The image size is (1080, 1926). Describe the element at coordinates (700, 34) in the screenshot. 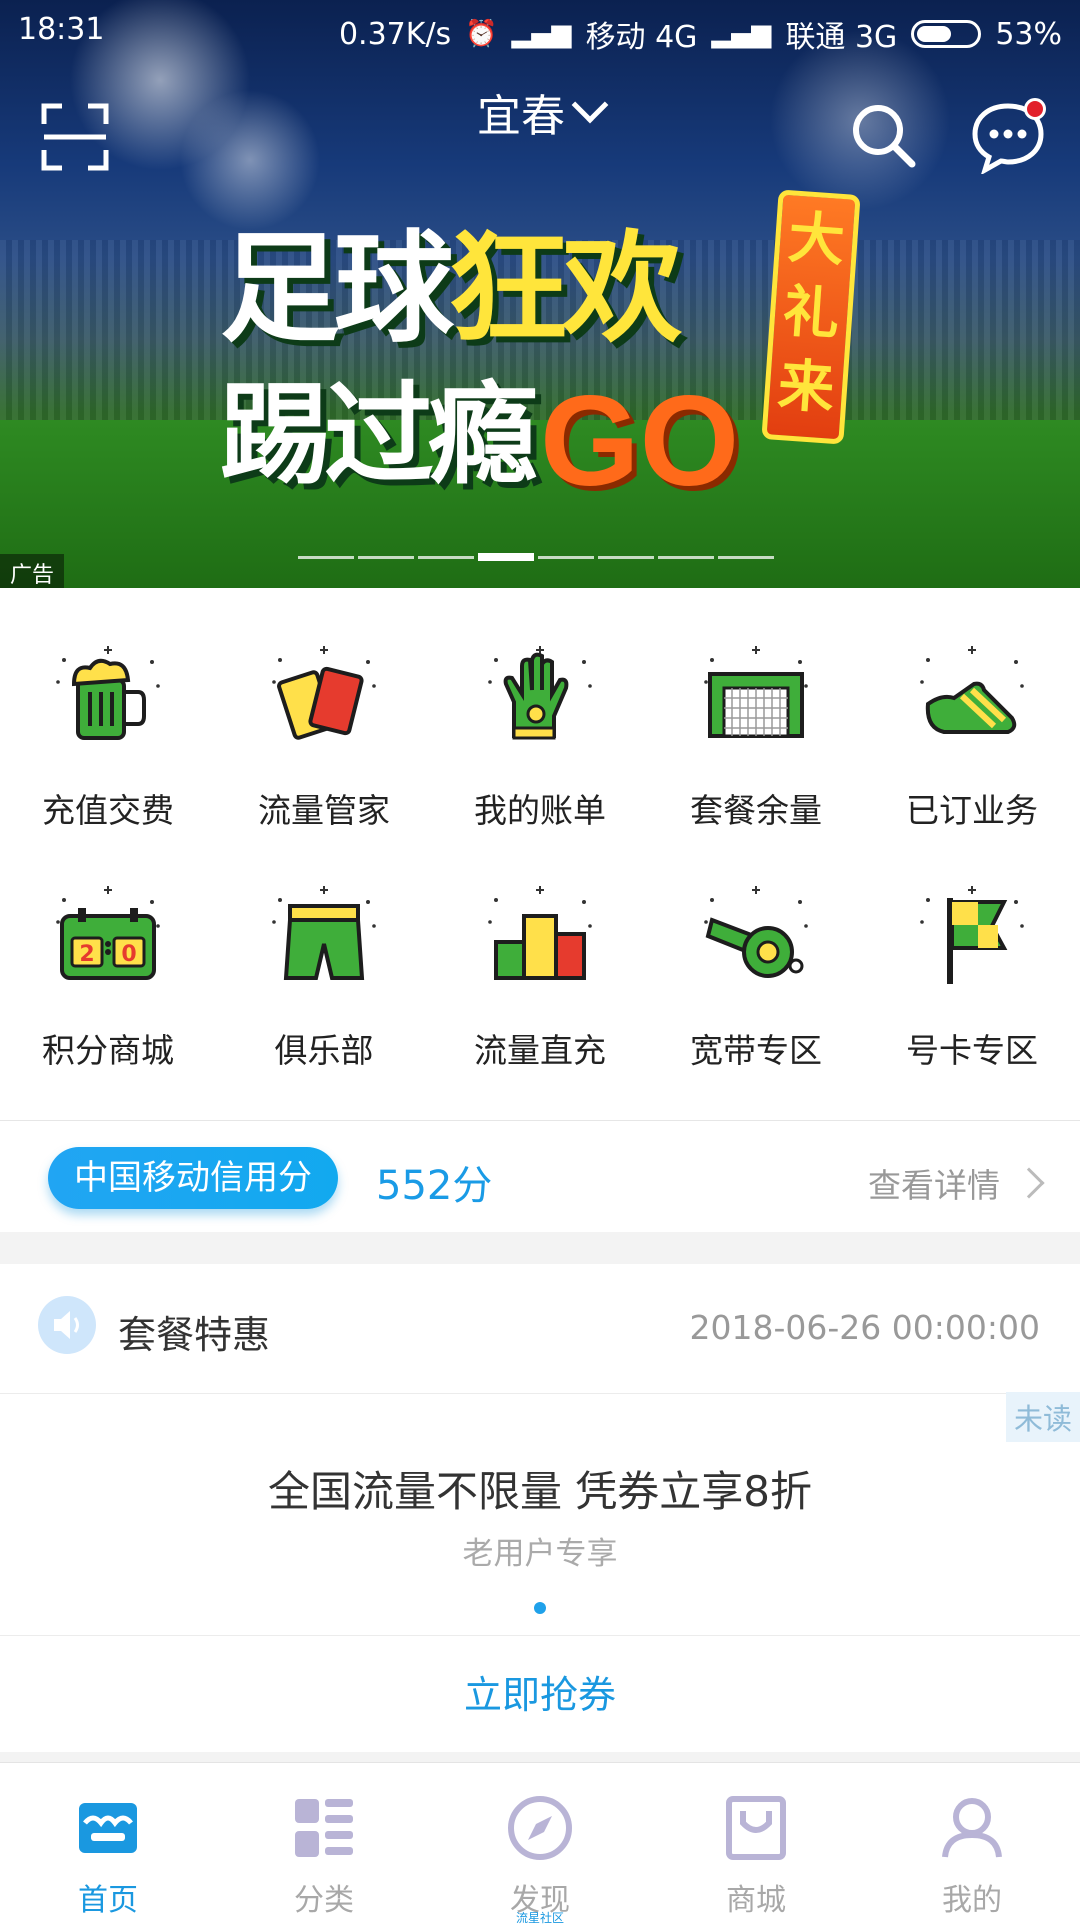

I see `status-right: 0.37K/s ⏰ ▂▄▆ 移动 4G ▂▄▆ 联通 3G 53%` at that location.